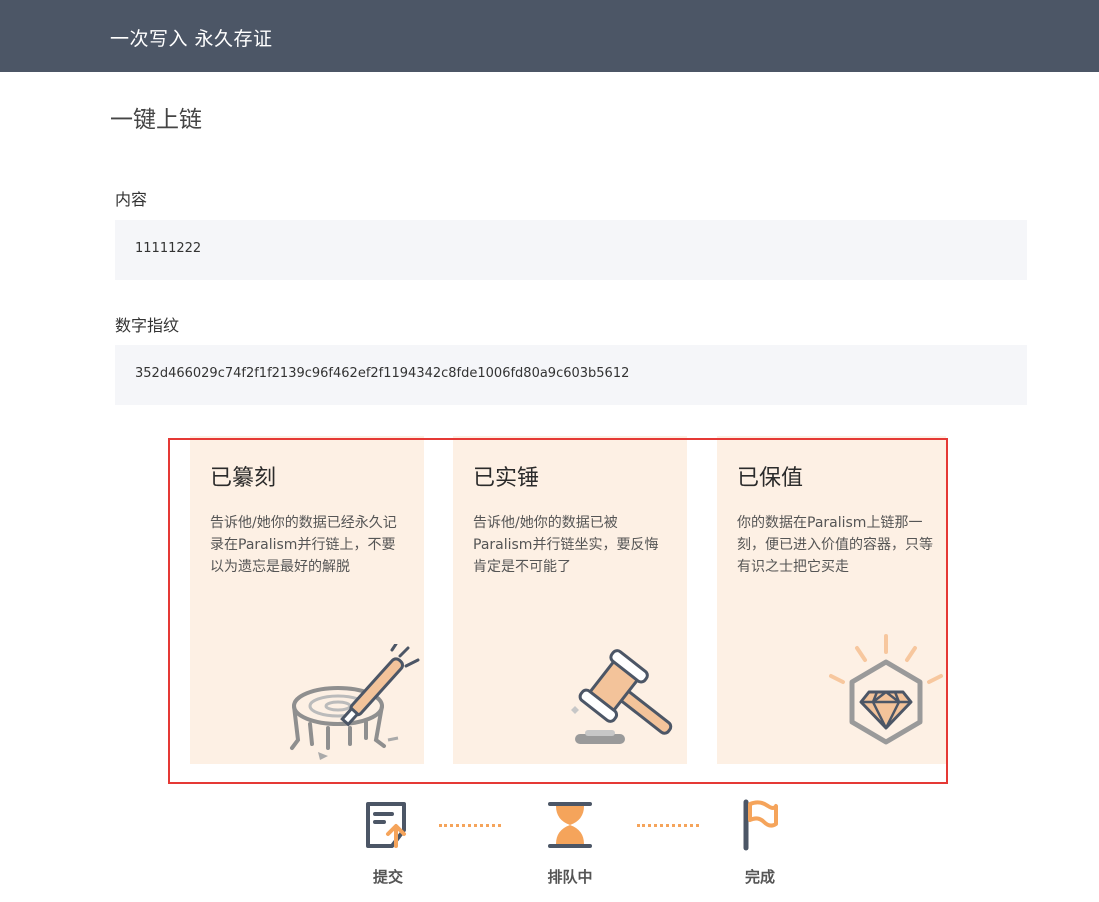 The width and height of the screenshot is (1099, 902). Describe the element at coordinates (571, 250) in the screenshot. I see `content-field: 11111222` at that location.